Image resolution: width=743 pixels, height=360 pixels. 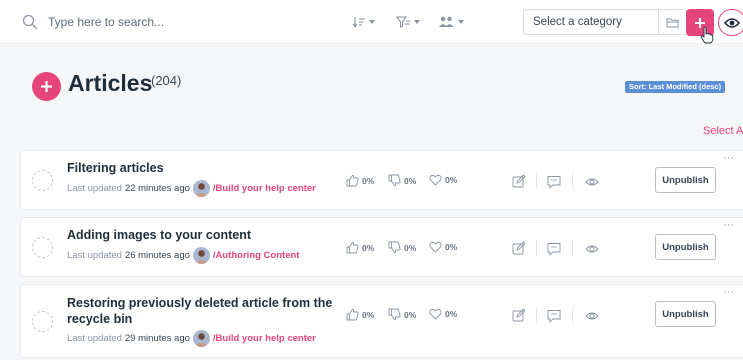 What do you see at coordinates (256, 255) in the screenshot?
I see `category-path-link: /Authoring Content` at bounding box center [256, 255].